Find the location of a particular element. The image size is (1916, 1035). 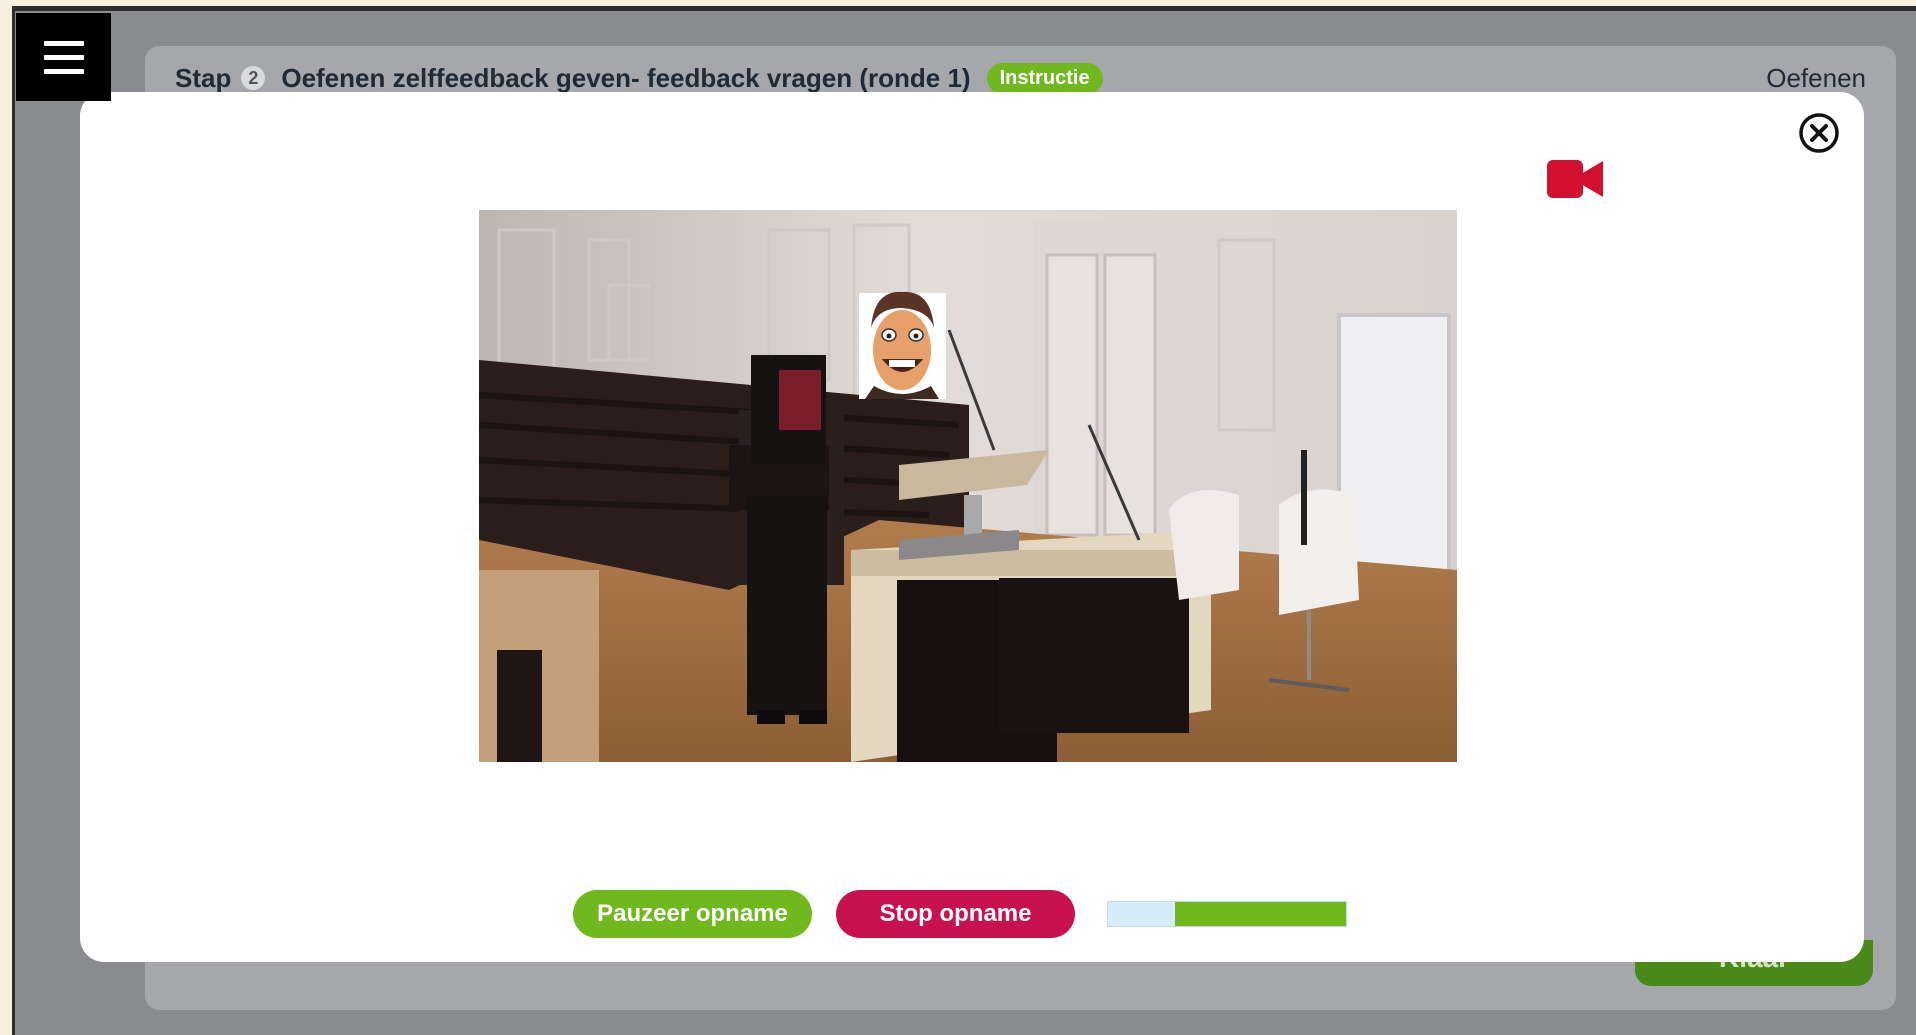

instruction-badge: Instructie is located at coordinates (1044, 78).